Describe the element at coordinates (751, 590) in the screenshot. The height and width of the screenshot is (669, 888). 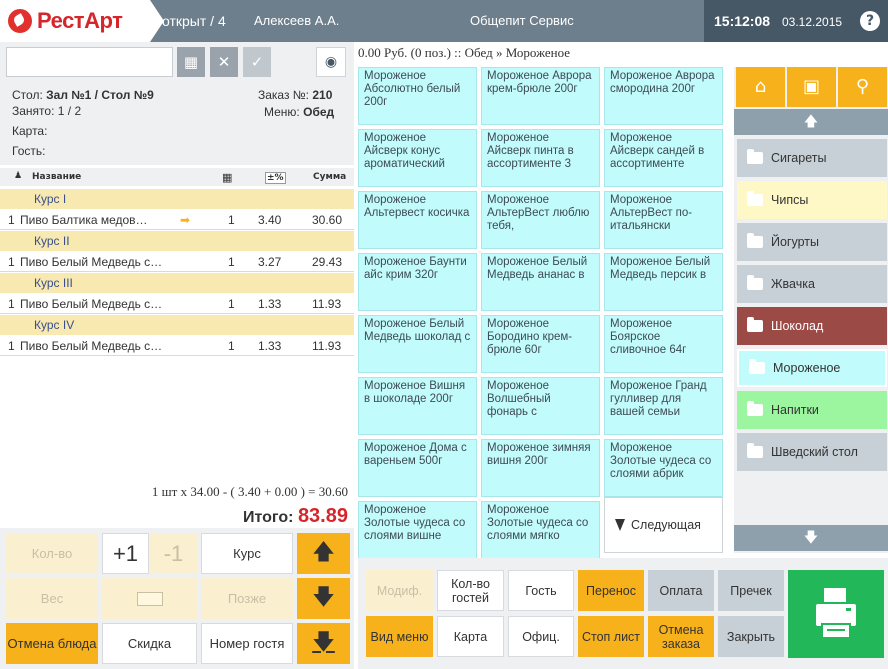
I see `precheck-button: Пречек` at that location.